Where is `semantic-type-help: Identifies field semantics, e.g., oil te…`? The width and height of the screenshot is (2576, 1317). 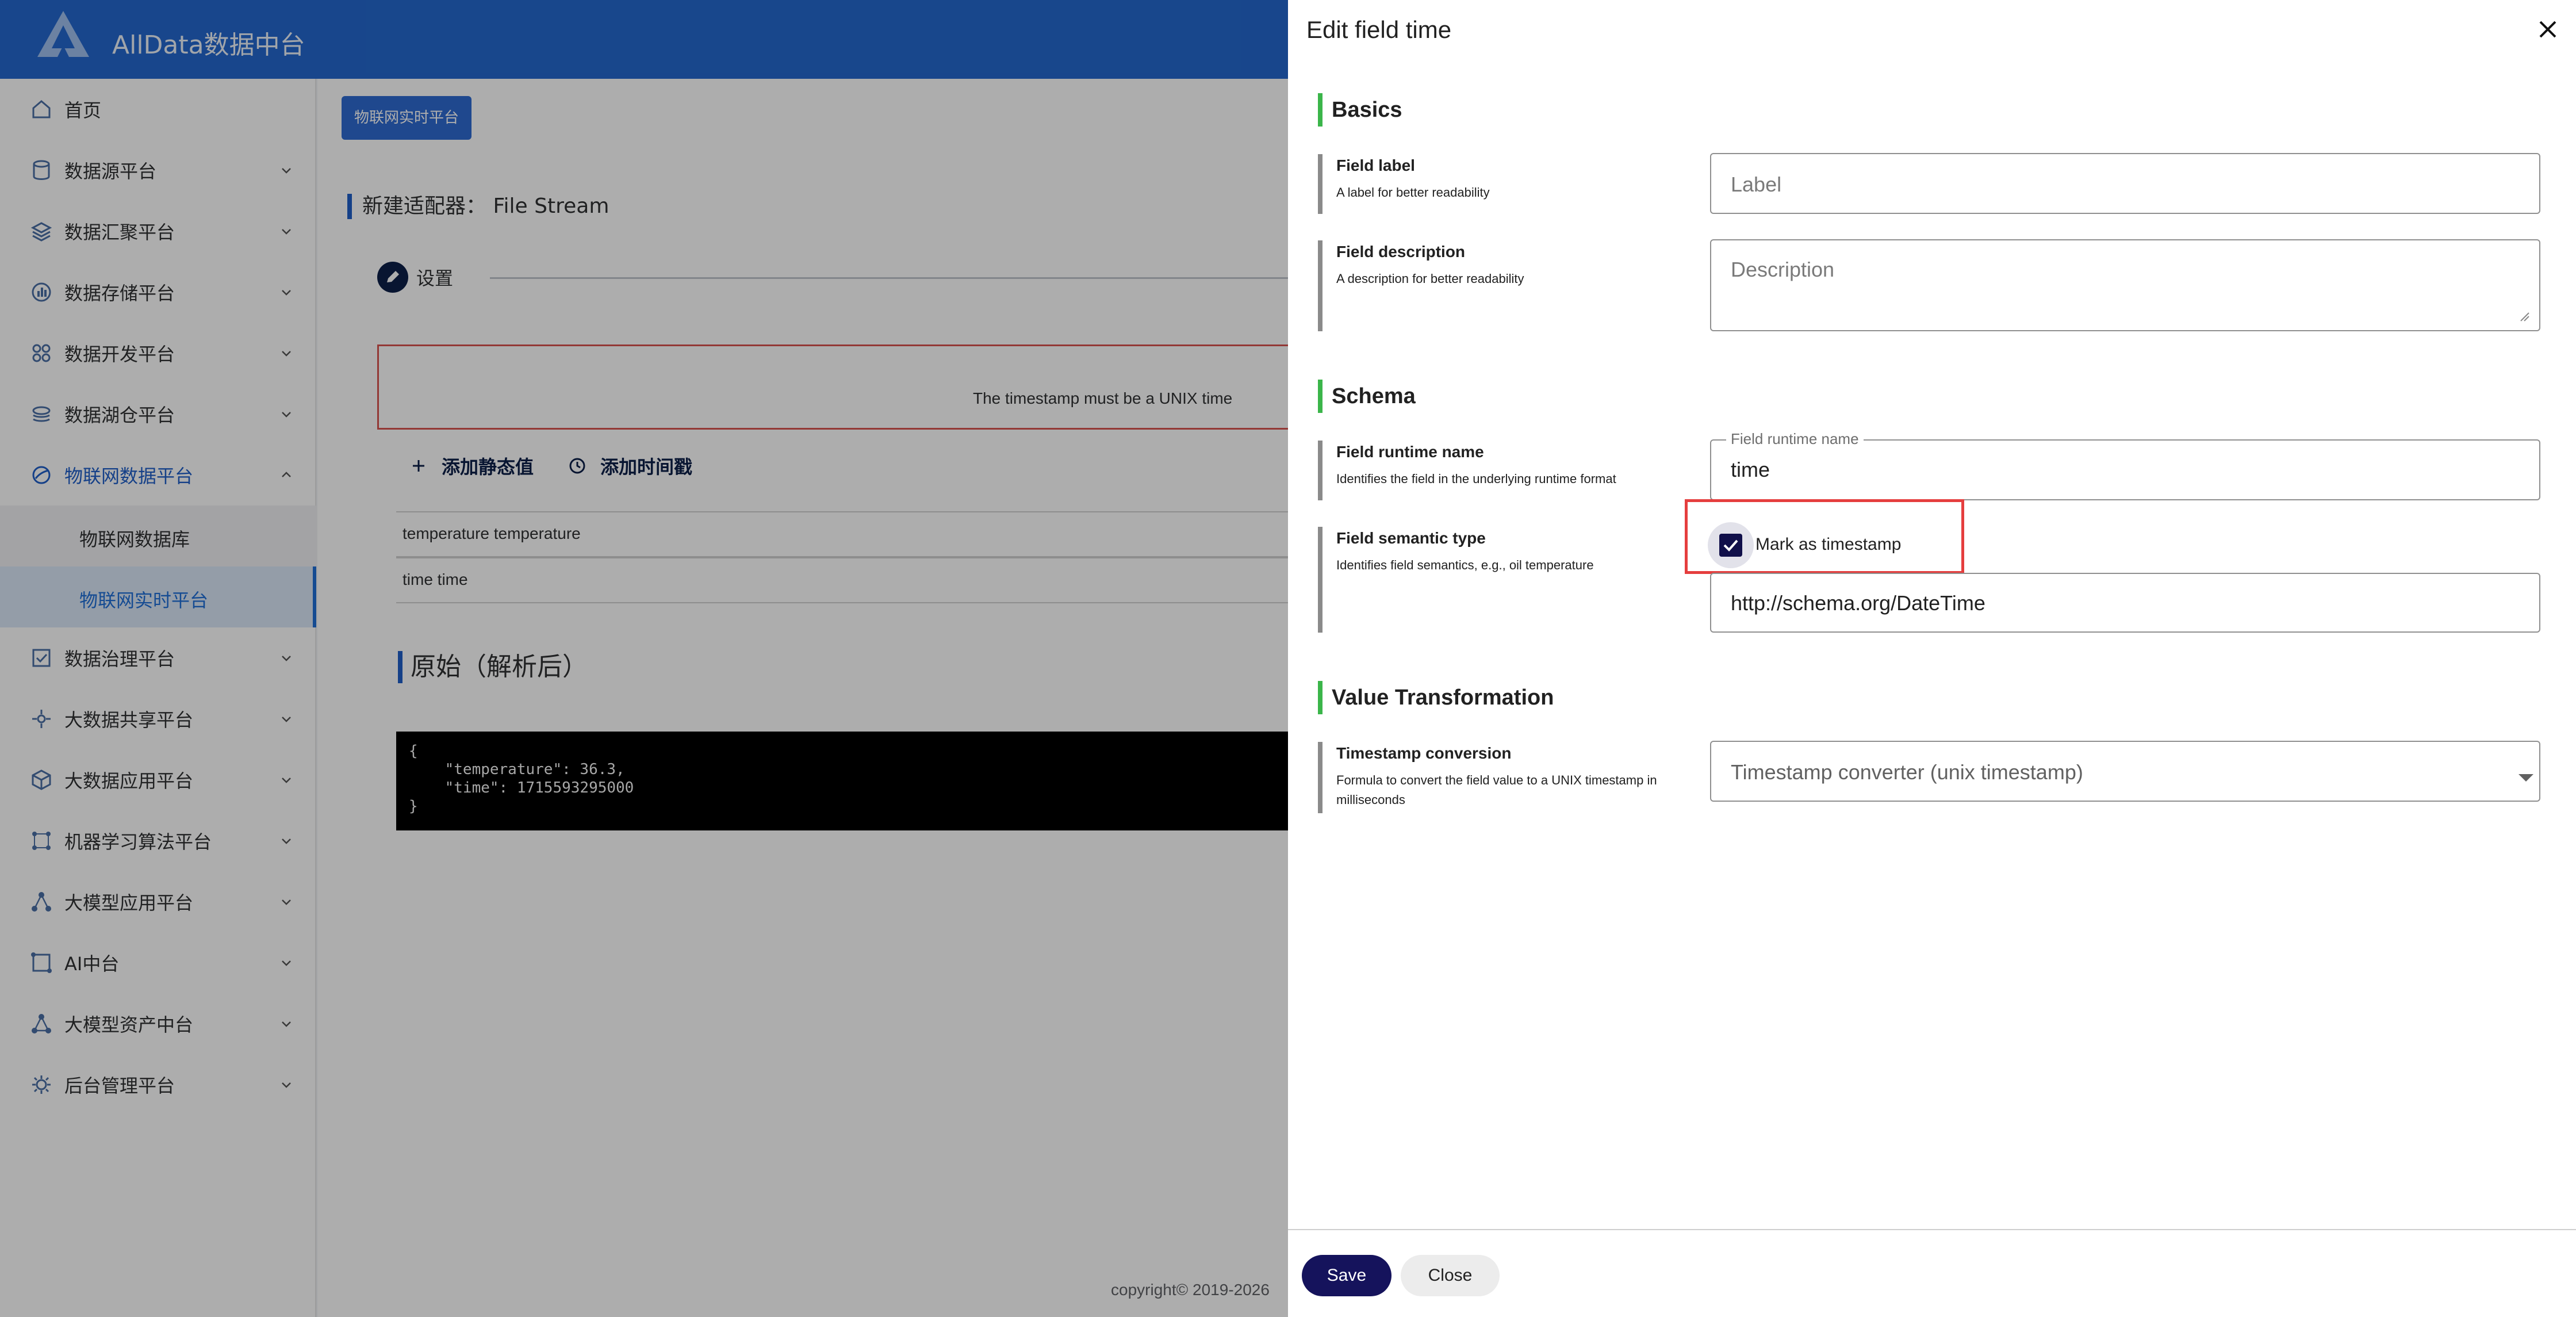
semantic-type-help: Identifies field semantics, e.g., oil te… is located at coordinates (1465, 565).